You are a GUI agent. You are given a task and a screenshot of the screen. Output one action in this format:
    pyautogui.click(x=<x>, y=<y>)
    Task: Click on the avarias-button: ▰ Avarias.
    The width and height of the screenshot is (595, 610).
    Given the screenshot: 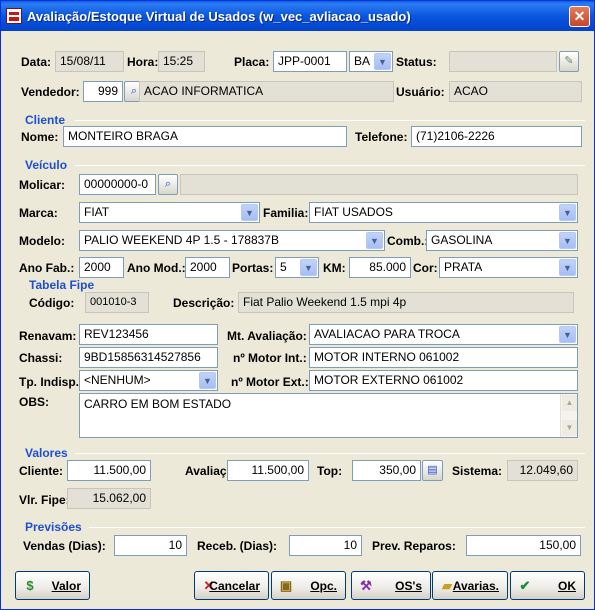 What is the action you would take?
    pyautogui.click(x=470, y=585)
    